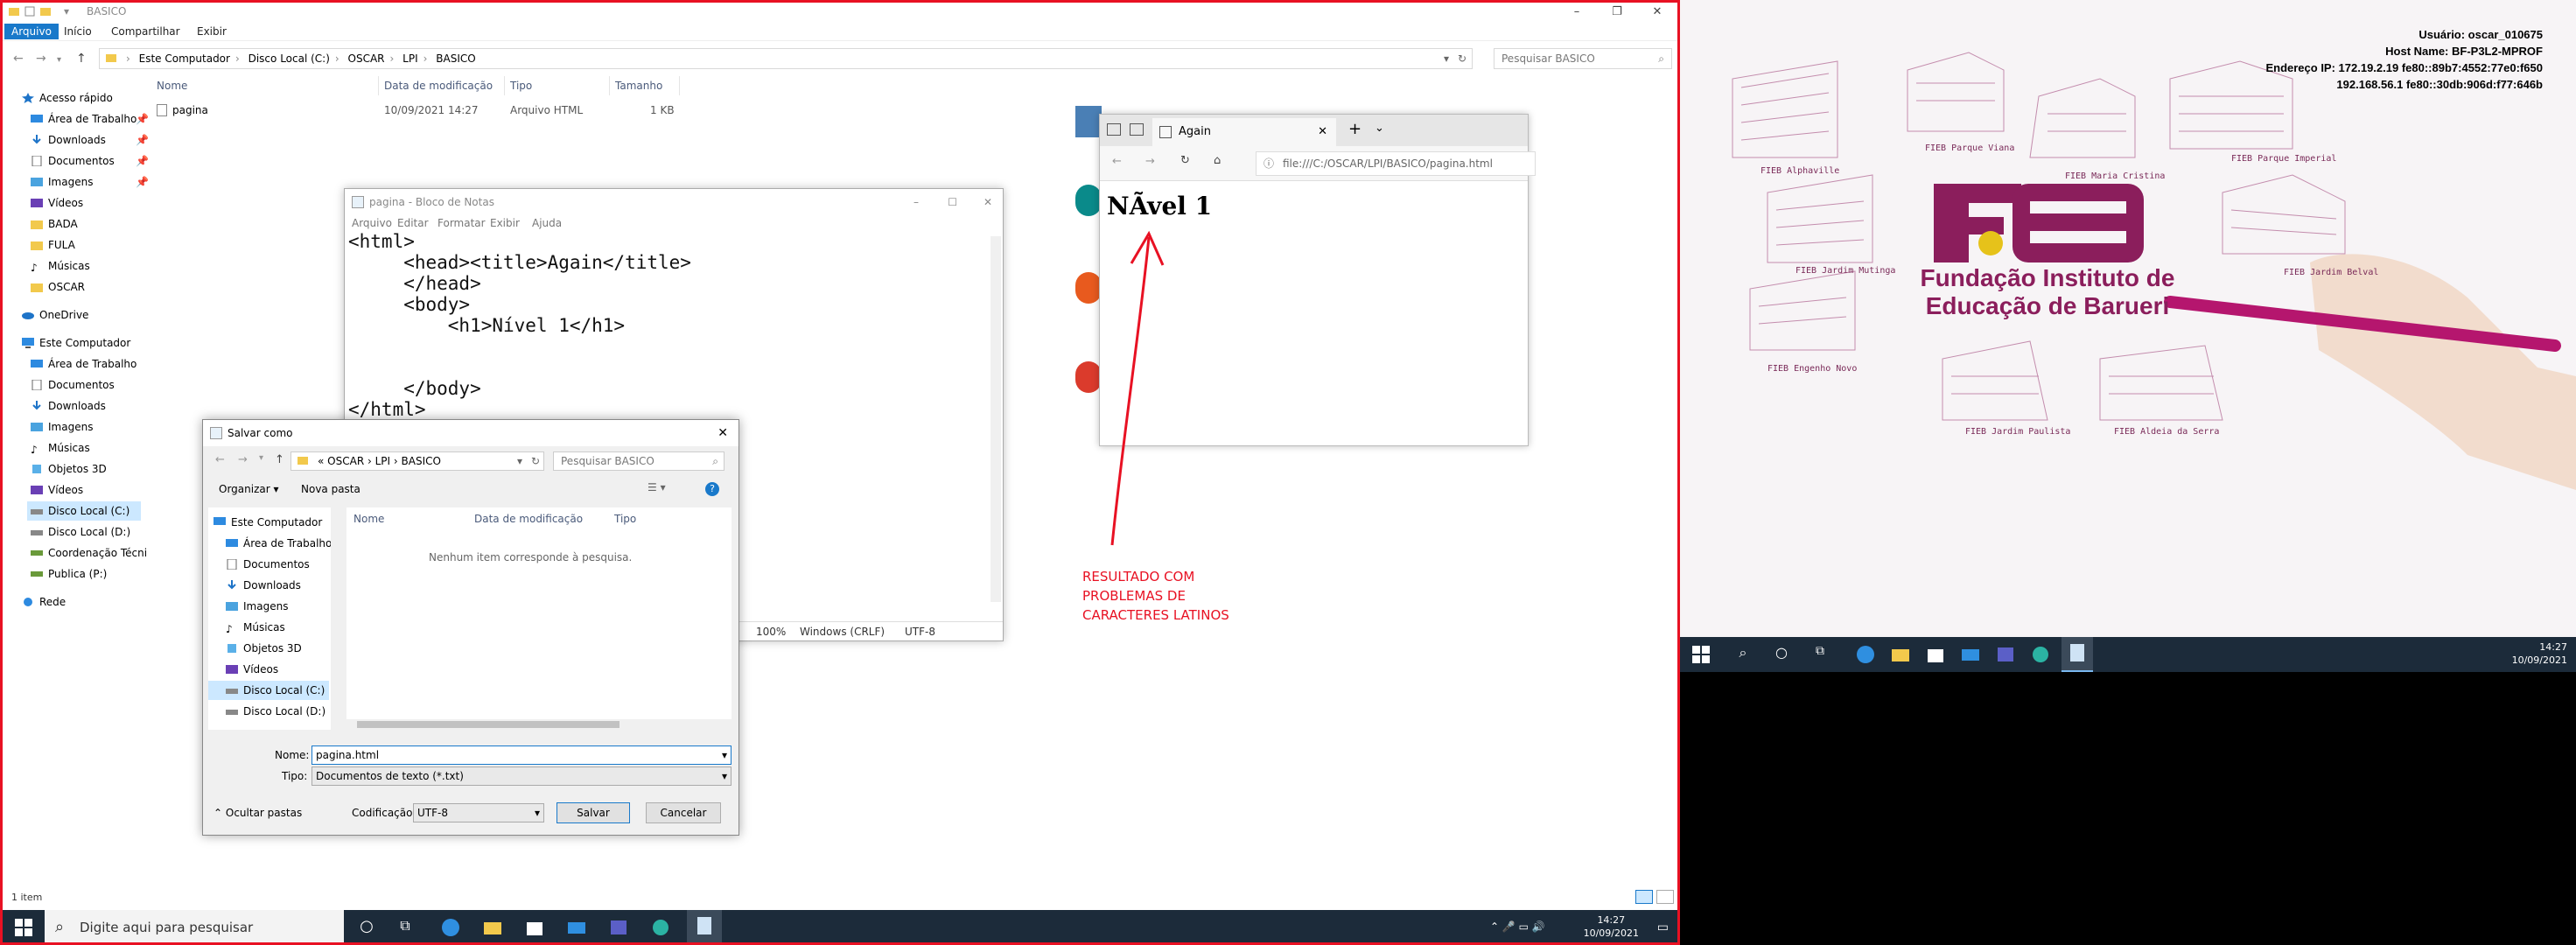 The image size is (2576, 945). Describe the element at coordinates (593, 812) in the screenshot. I see `save-button: Salvar` at that location.